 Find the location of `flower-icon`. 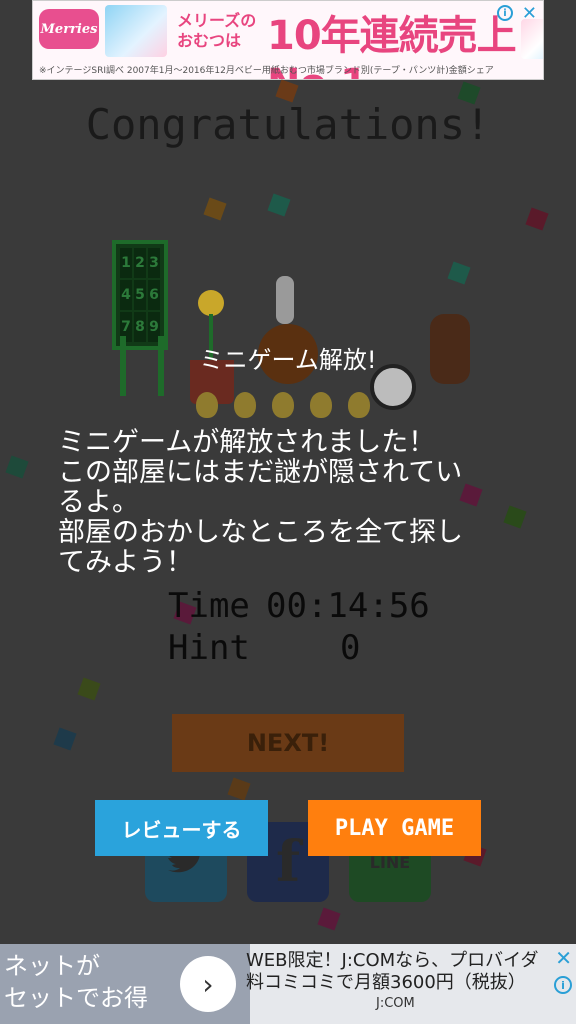

flower-icon is located at coordinates (211, 303).